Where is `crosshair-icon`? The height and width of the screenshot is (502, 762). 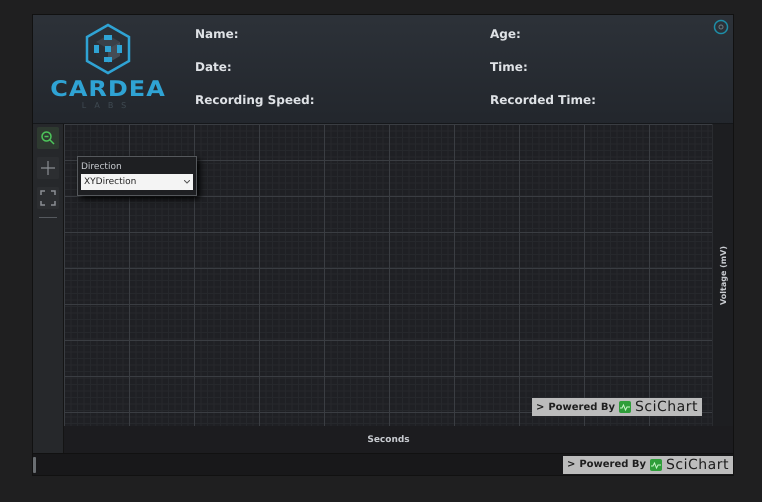 crosshair-icon is located at coordinates (48, 168).